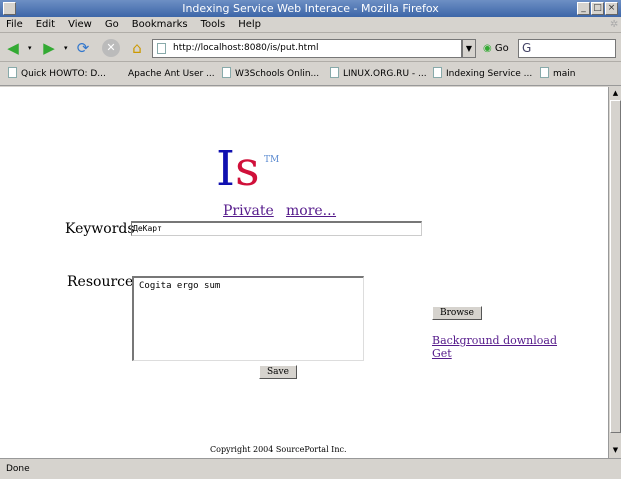  Describe the element at coordinates (13, 48) in the screenshot. I see `back-icon: ◀` at that location.